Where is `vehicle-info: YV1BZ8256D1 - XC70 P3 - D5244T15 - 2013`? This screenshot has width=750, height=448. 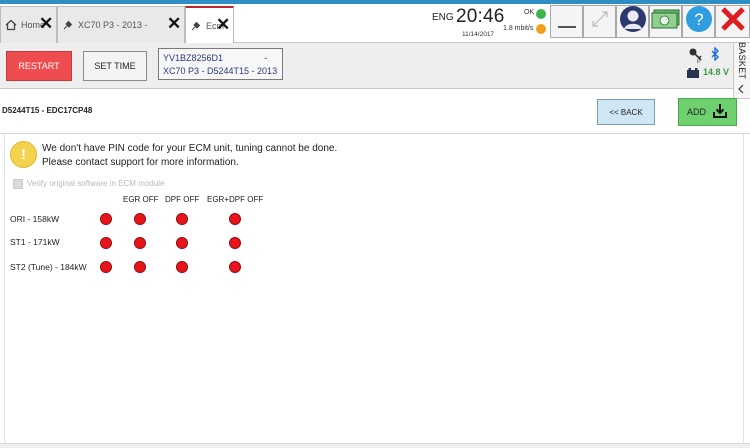
vehicle-info: YV1BZ8256D1 - XC70 P3 - D5244T15 - 2013 is located at coordinates (220, 64).